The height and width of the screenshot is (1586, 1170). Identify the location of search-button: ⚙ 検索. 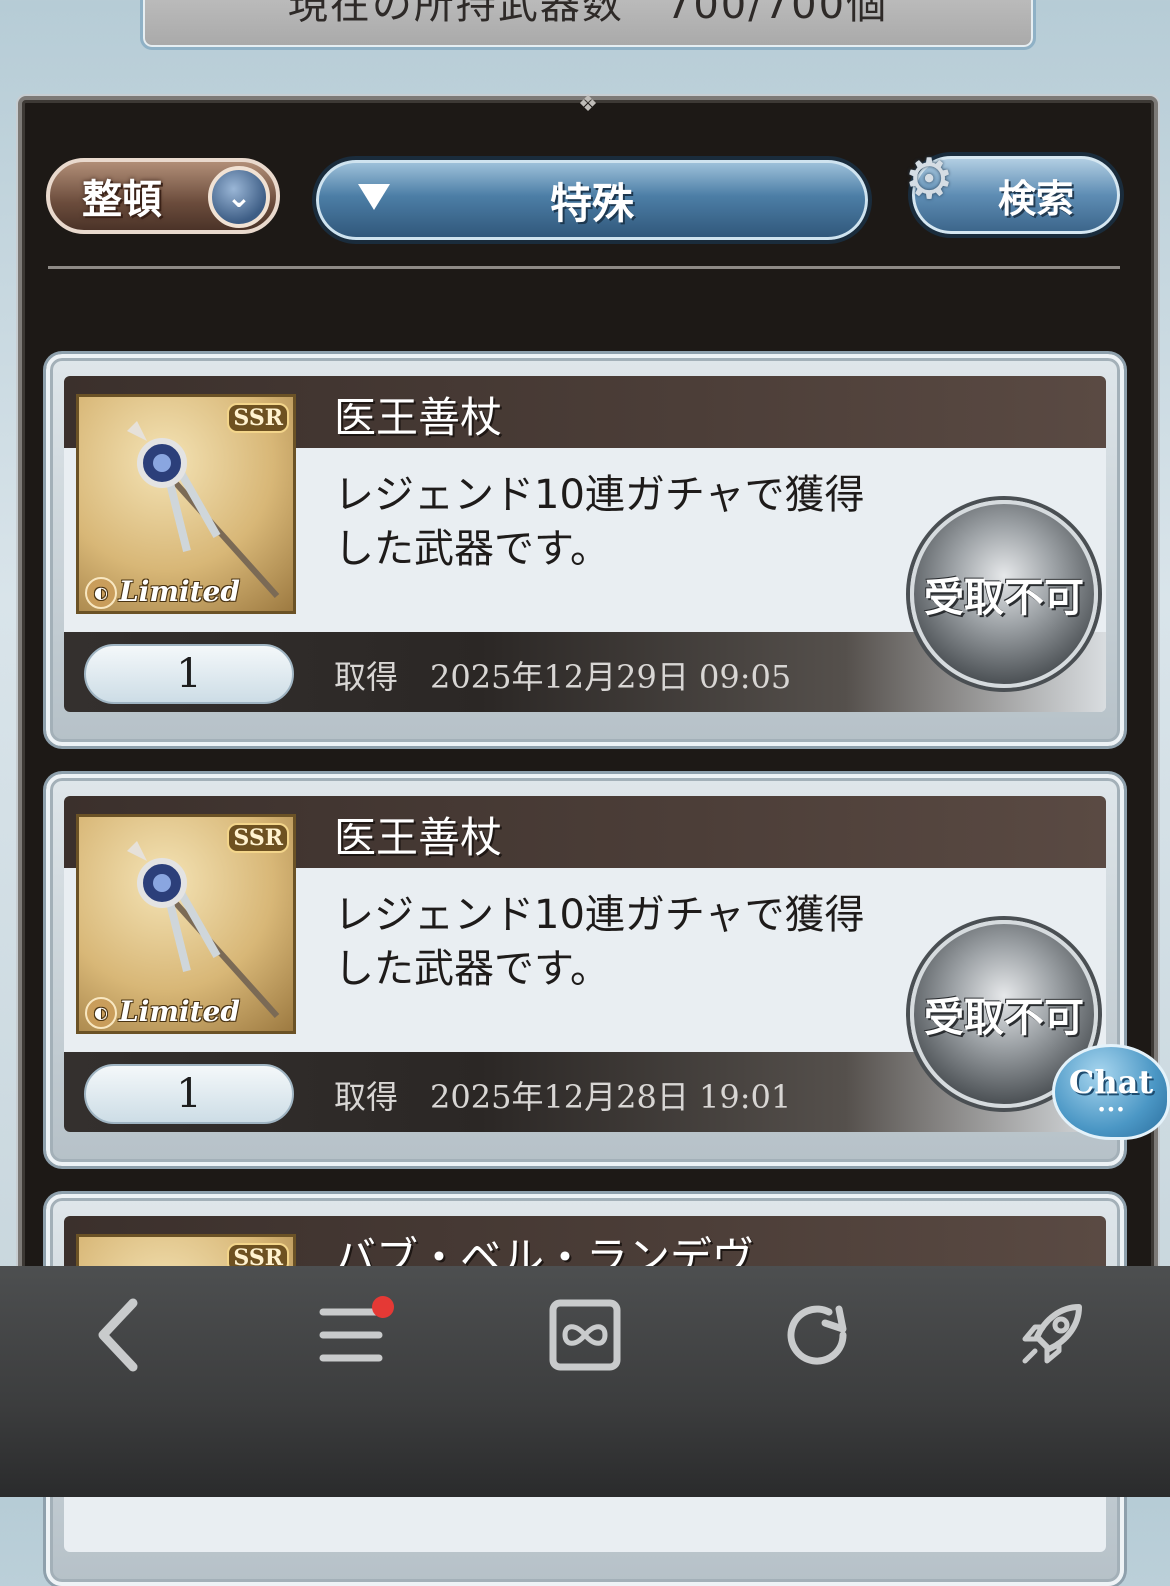
(1014, 195).